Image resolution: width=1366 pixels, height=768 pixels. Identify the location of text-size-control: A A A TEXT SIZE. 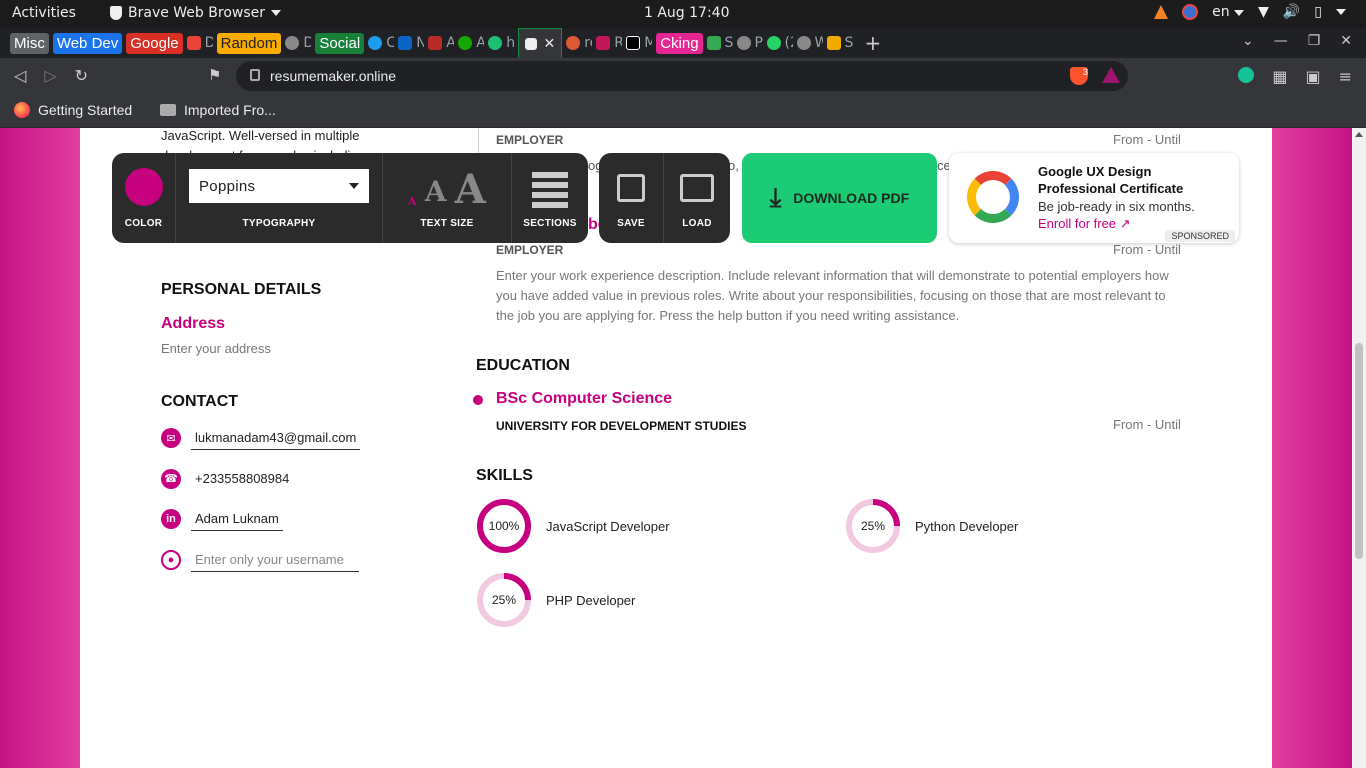
(447, 198).